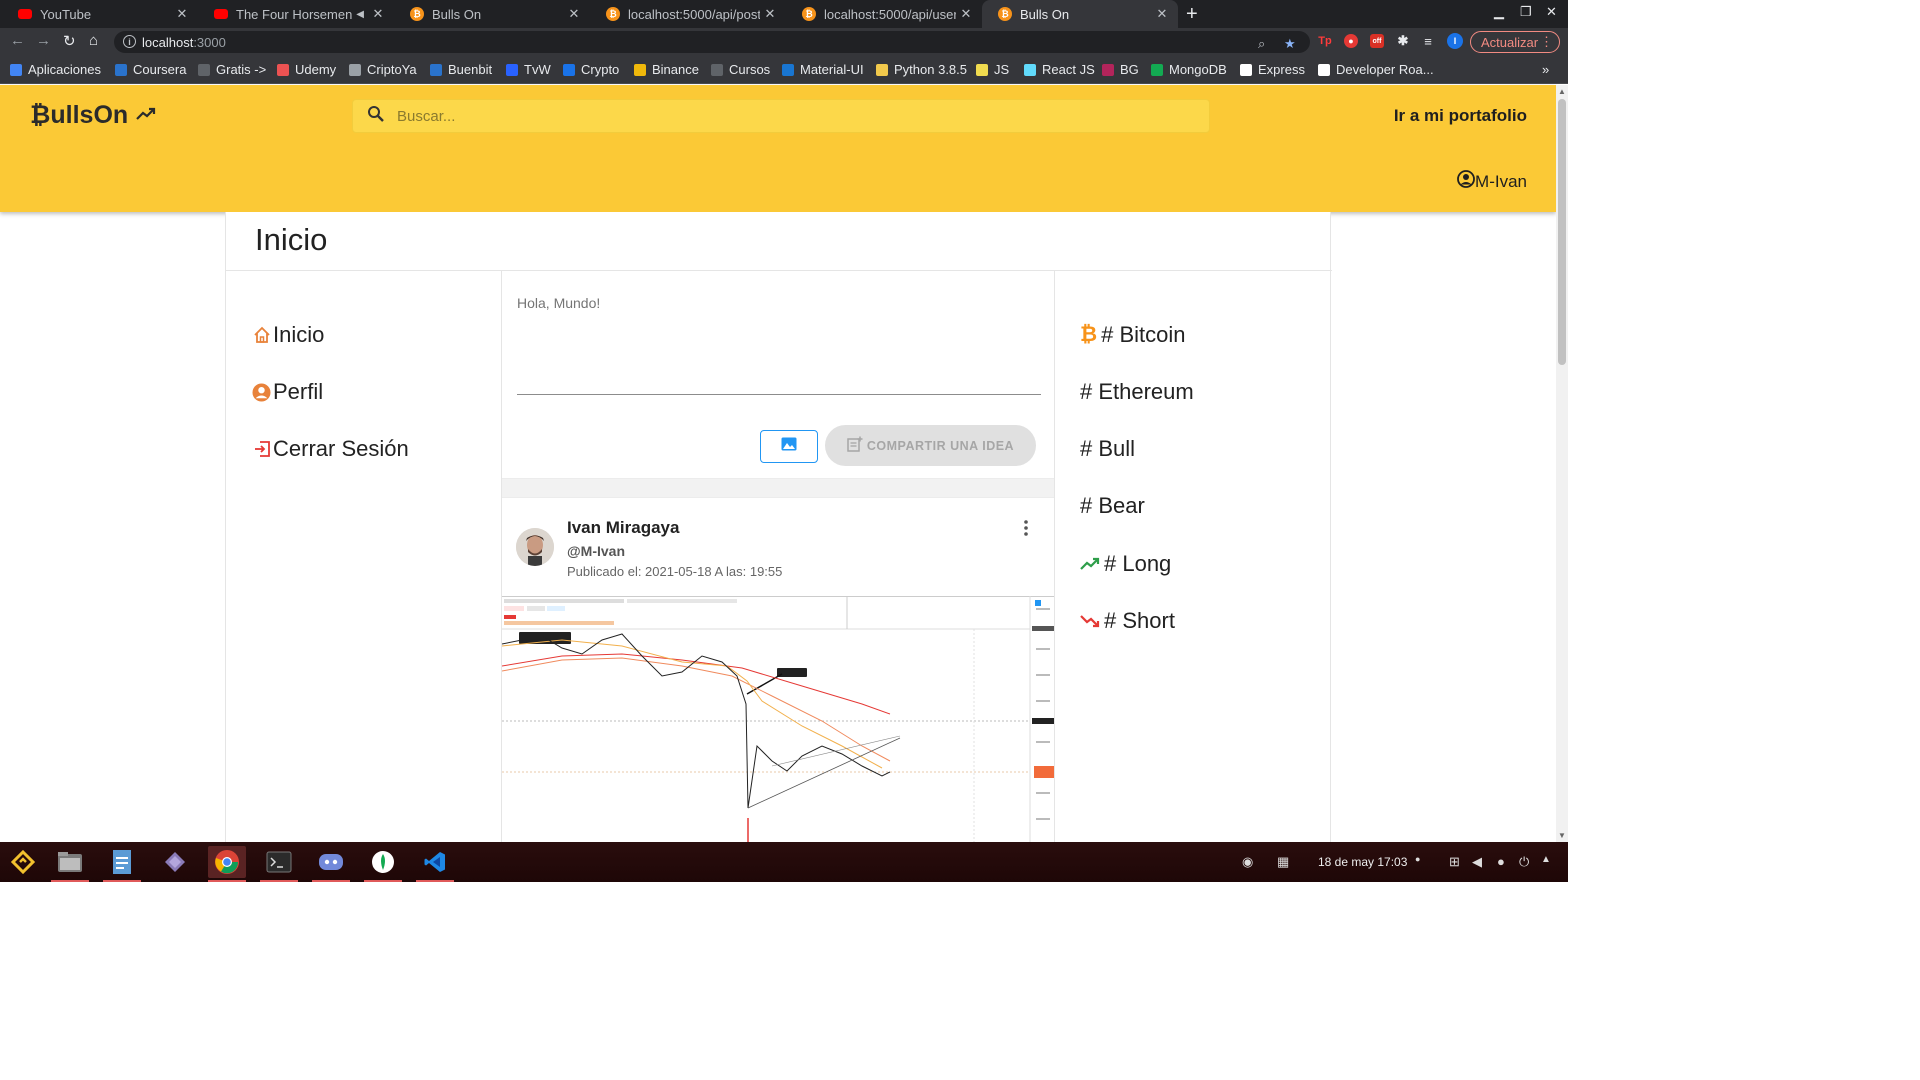  Describe the element at coordinates (150, 69) in the screenshot. I see `bookmark-item: Coursera` at that location.